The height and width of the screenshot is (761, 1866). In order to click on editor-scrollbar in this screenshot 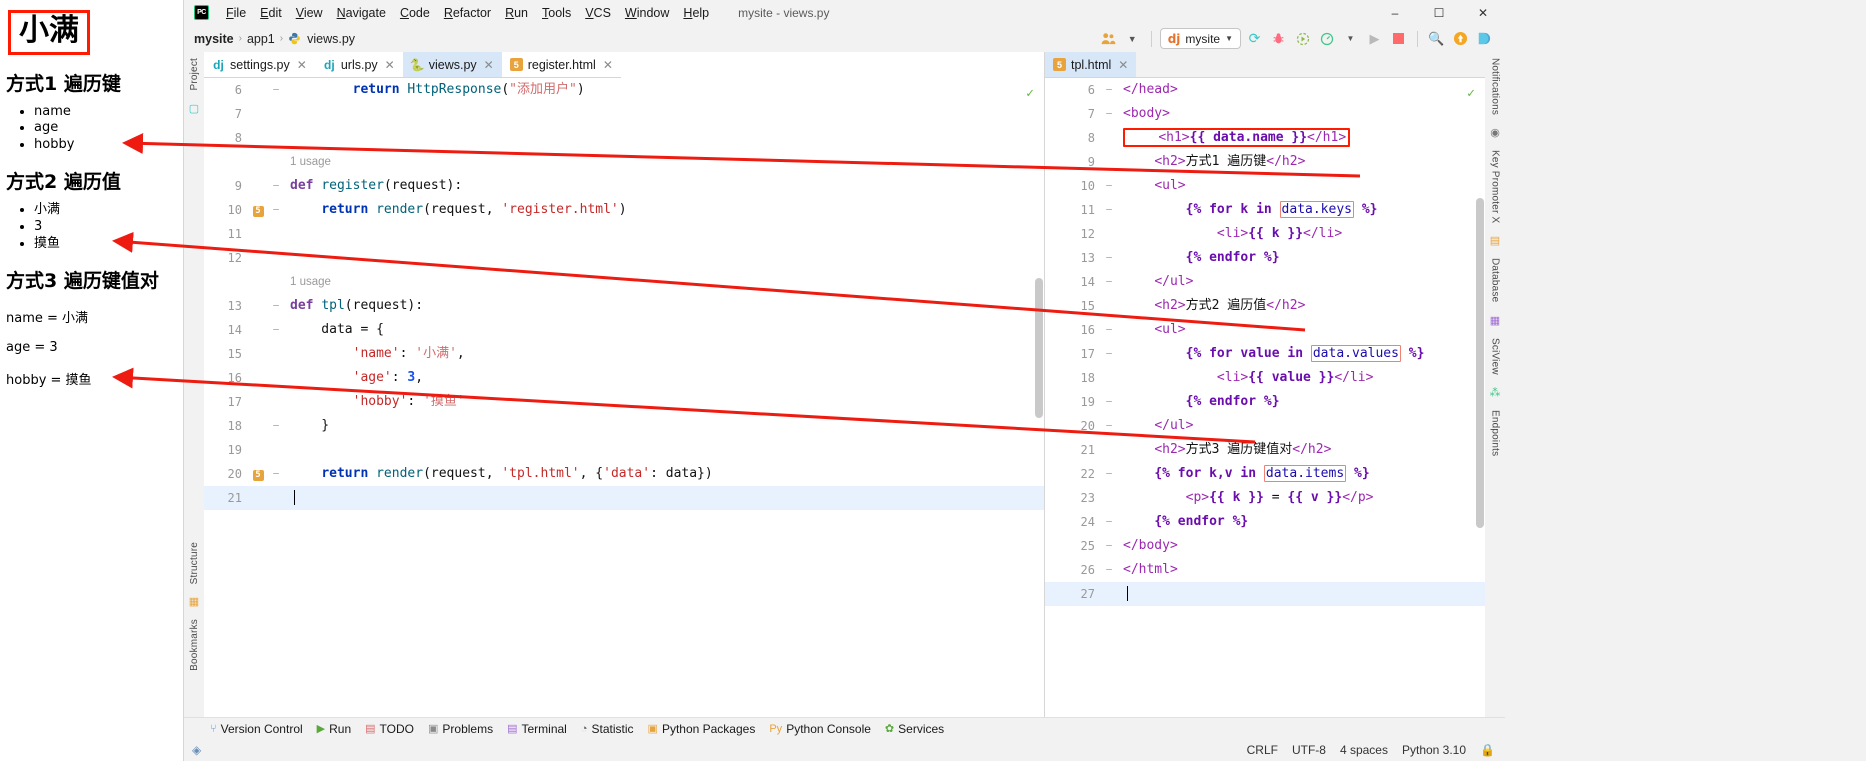, I will do `click(1039, 348)`.